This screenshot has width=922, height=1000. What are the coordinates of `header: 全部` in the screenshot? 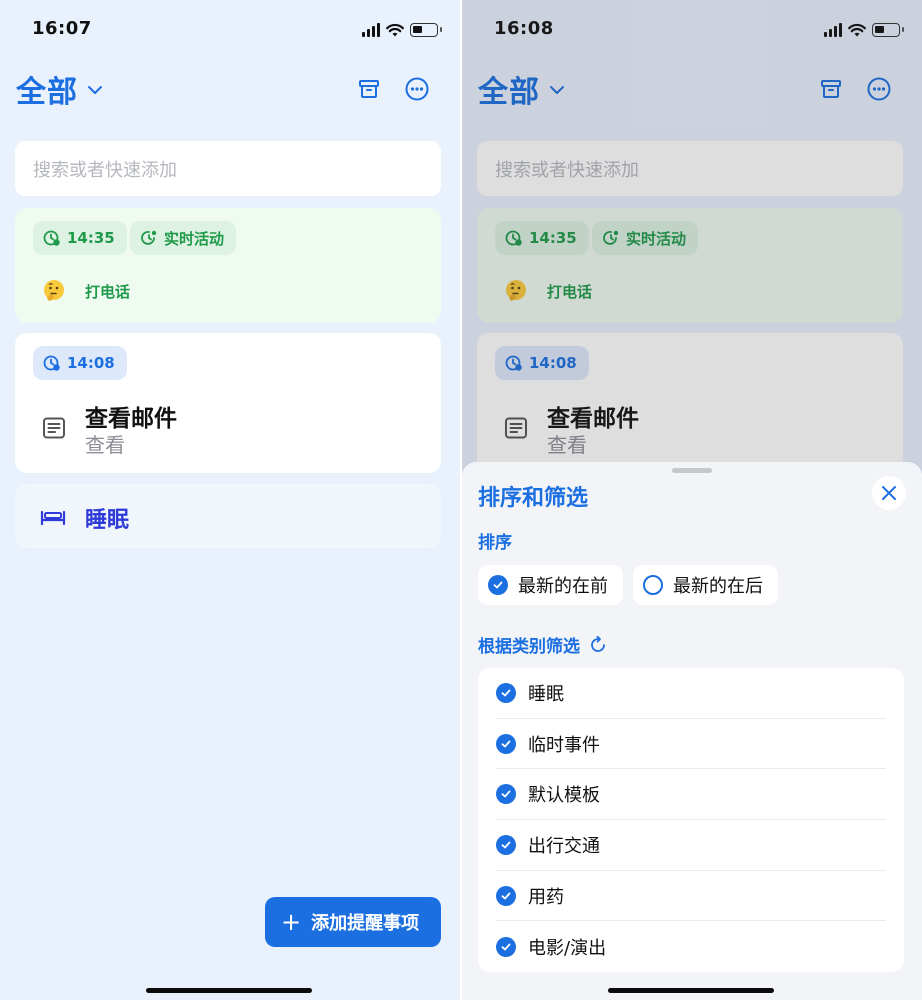 It's located at (230, 89).